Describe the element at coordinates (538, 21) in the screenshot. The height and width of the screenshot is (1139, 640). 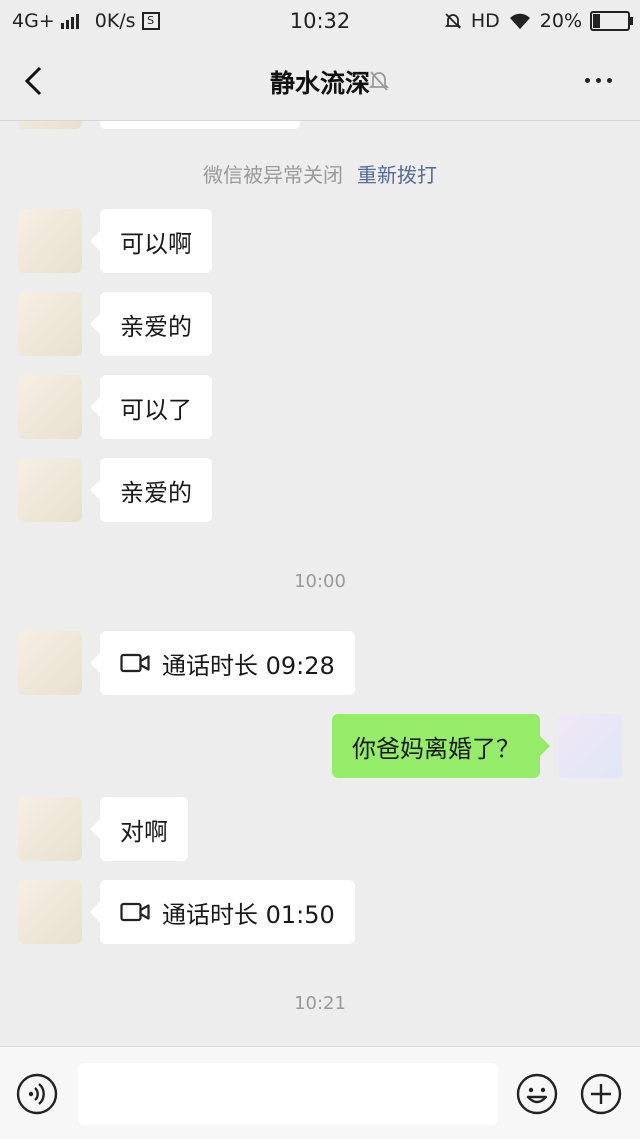
I see `status-right: HD 20%` at that location.